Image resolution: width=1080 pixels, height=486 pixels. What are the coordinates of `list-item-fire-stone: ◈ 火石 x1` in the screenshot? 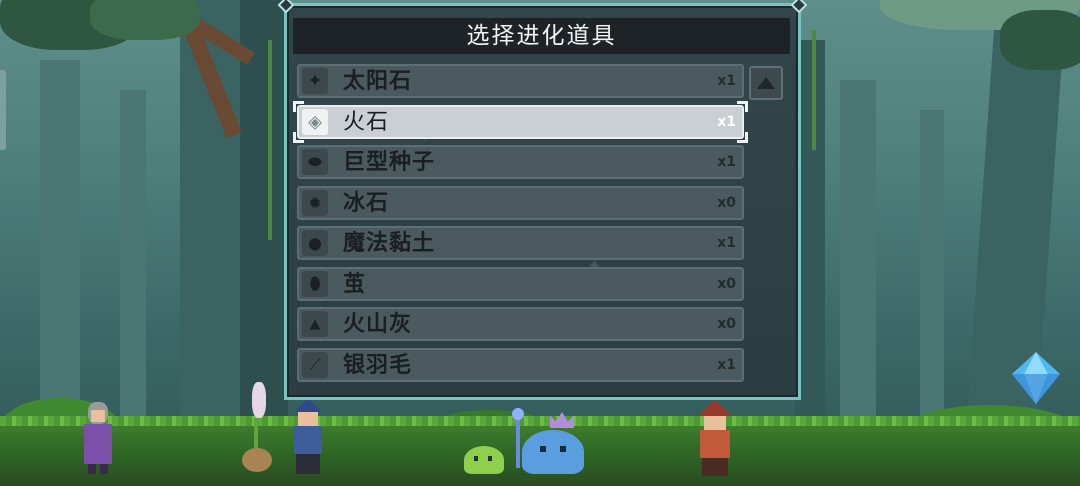 It's located at (520, 121).